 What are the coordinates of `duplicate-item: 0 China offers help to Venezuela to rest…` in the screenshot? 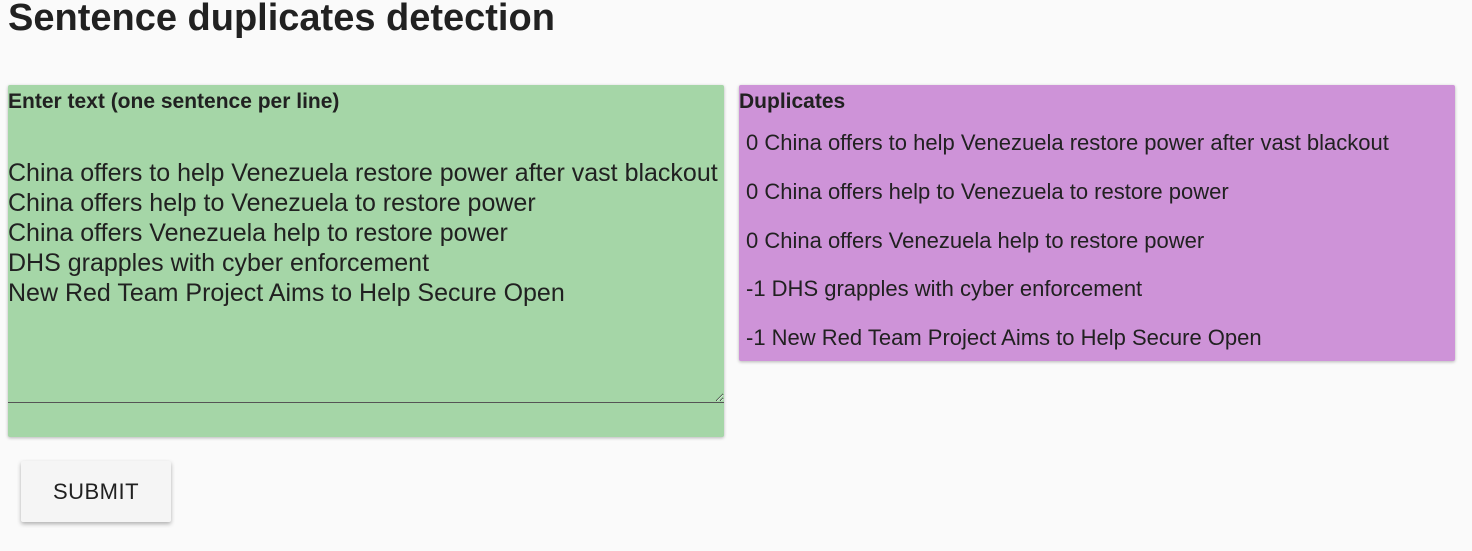 It's located at (987, 191).